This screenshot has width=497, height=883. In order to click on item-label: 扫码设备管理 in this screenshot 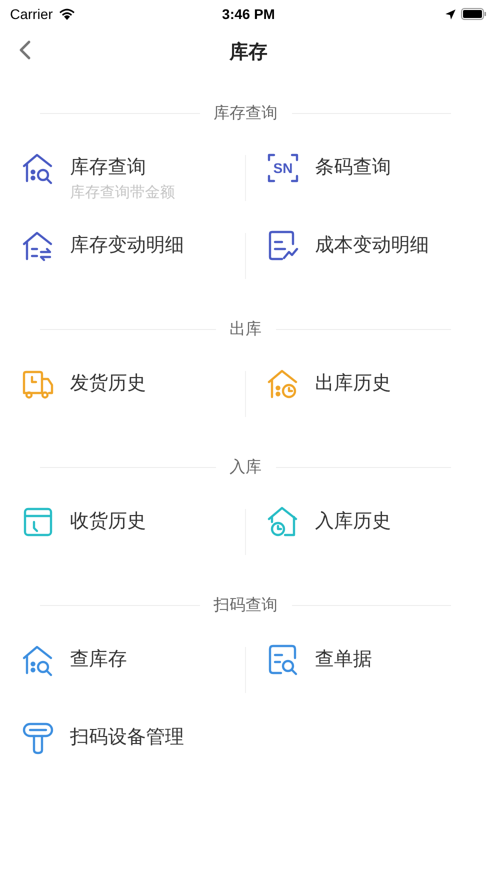, I will do `click(127, 738)`.